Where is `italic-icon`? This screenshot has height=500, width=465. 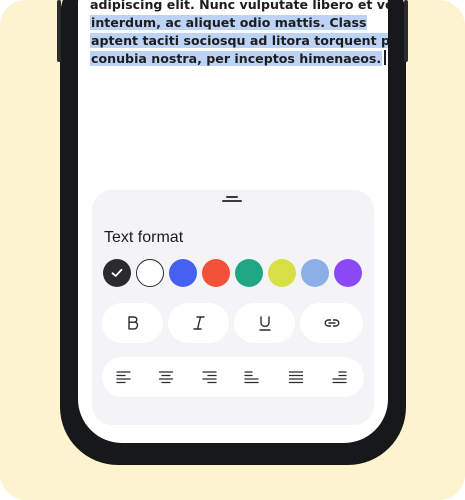 italic-icon is located at coordinates (198, 323).